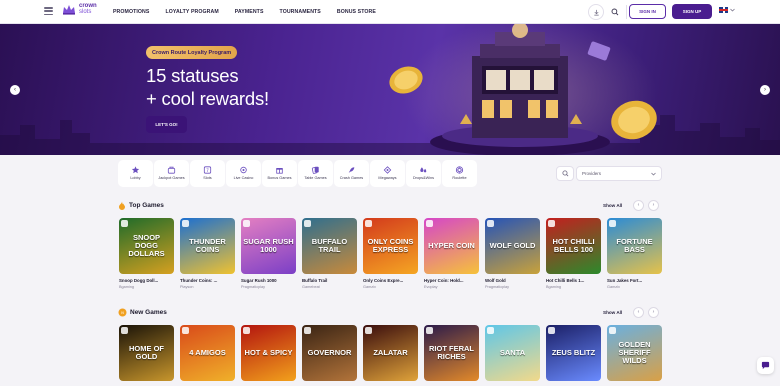 The width and height of the screenshot is (780, 386). What do you see at coordinates (612, 312) in the screenshot?
I see `new-games-show-all: Show All` at bounding box center [612, 312].